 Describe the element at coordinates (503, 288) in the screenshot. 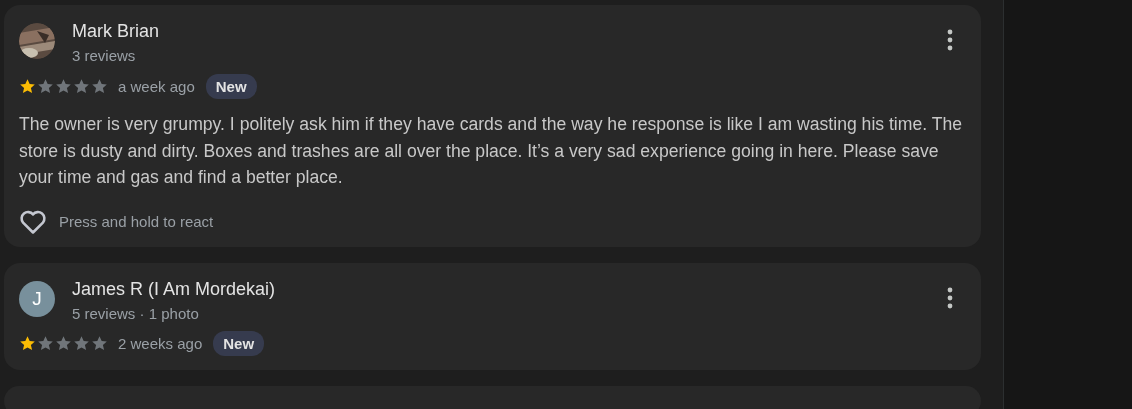

I see `reviewer-name: James R (I Am Mordekai)` at that location.